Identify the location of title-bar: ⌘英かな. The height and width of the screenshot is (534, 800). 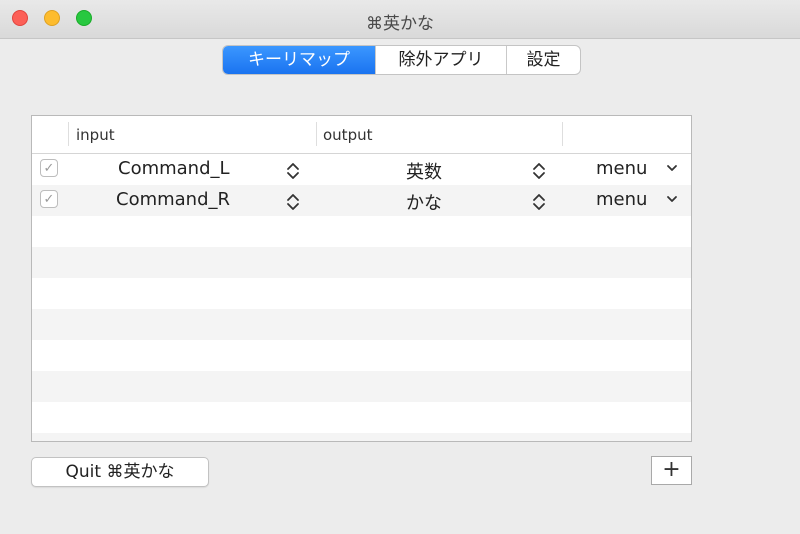
(400, 19).